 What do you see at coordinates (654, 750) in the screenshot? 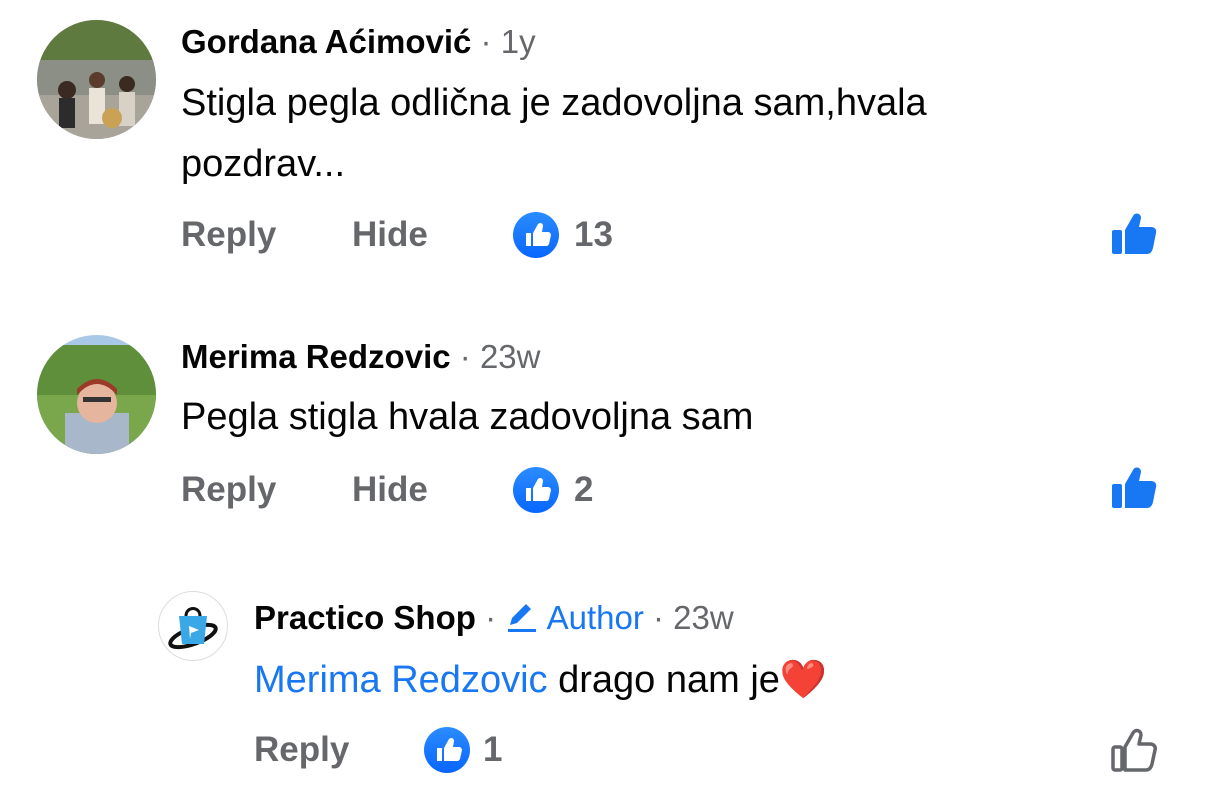
I see `comment-actions: Reply 1` at bounding box center [654, 750].